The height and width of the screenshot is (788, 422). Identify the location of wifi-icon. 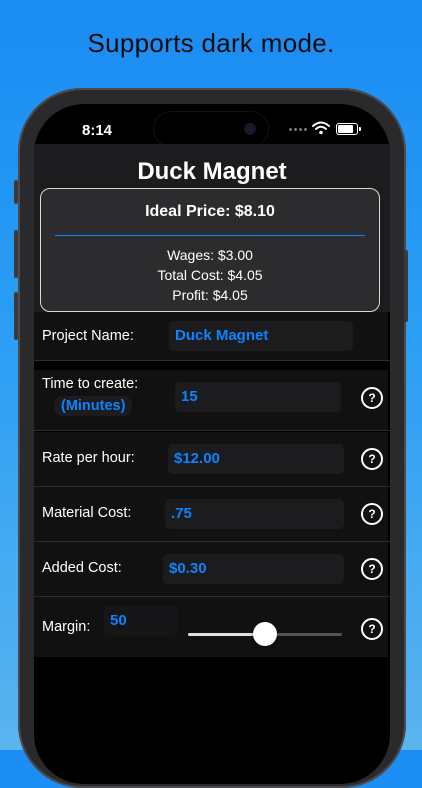
(321, 128).